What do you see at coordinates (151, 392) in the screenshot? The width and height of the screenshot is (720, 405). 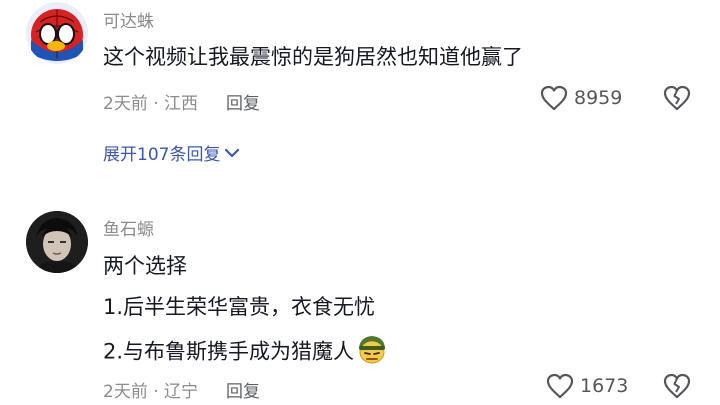 I see `time-location: 2天前 · 辽宁` at bounding box center [151, 392].